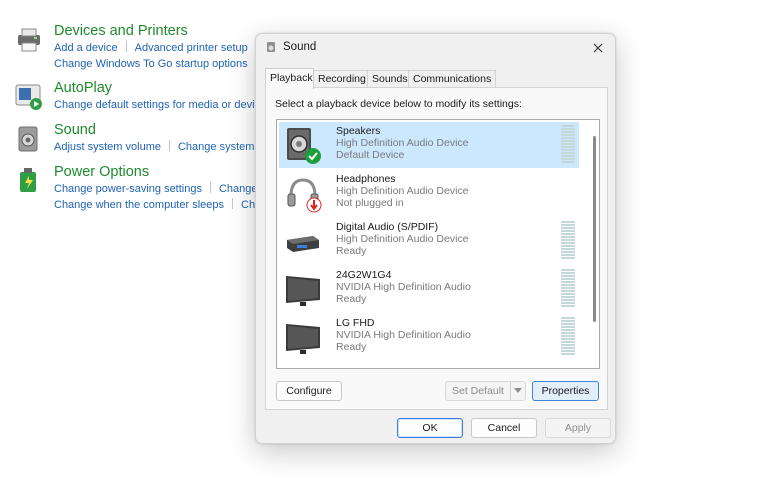 The width and height of the screenshot is (768, 504). Describe the element at coordinates (107, 147) in the screenshot. I see `adjust-volume-link: Adjust system volume` at that location.